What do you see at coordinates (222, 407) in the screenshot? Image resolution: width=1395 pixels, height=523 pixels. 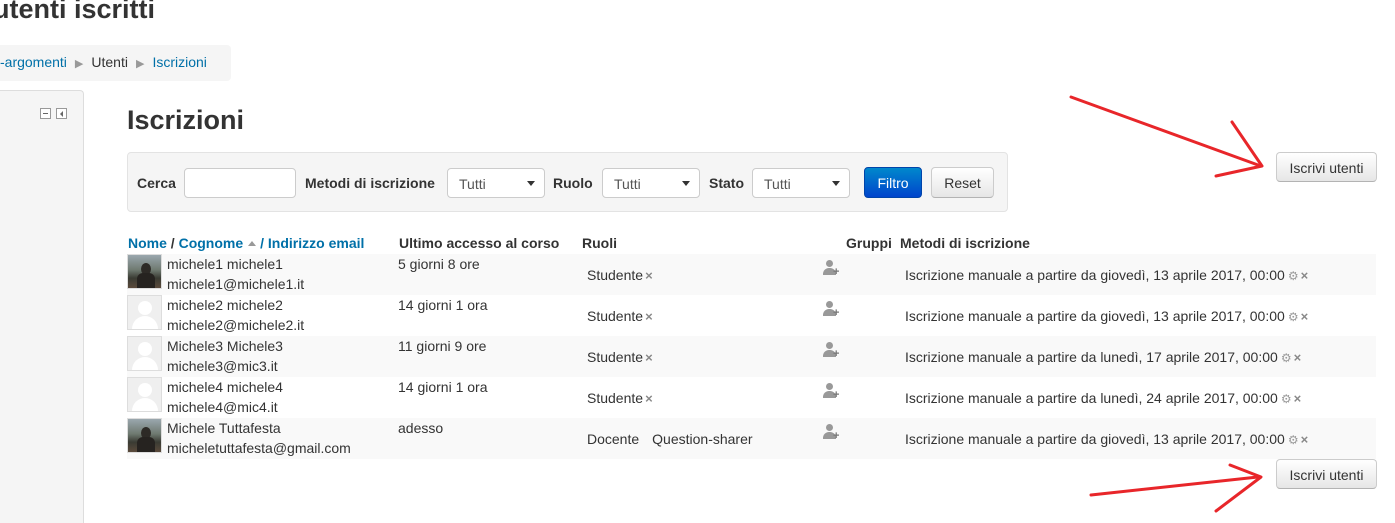 I see `user-email: michele4@mic4.it` at bounding box center [222, 407].